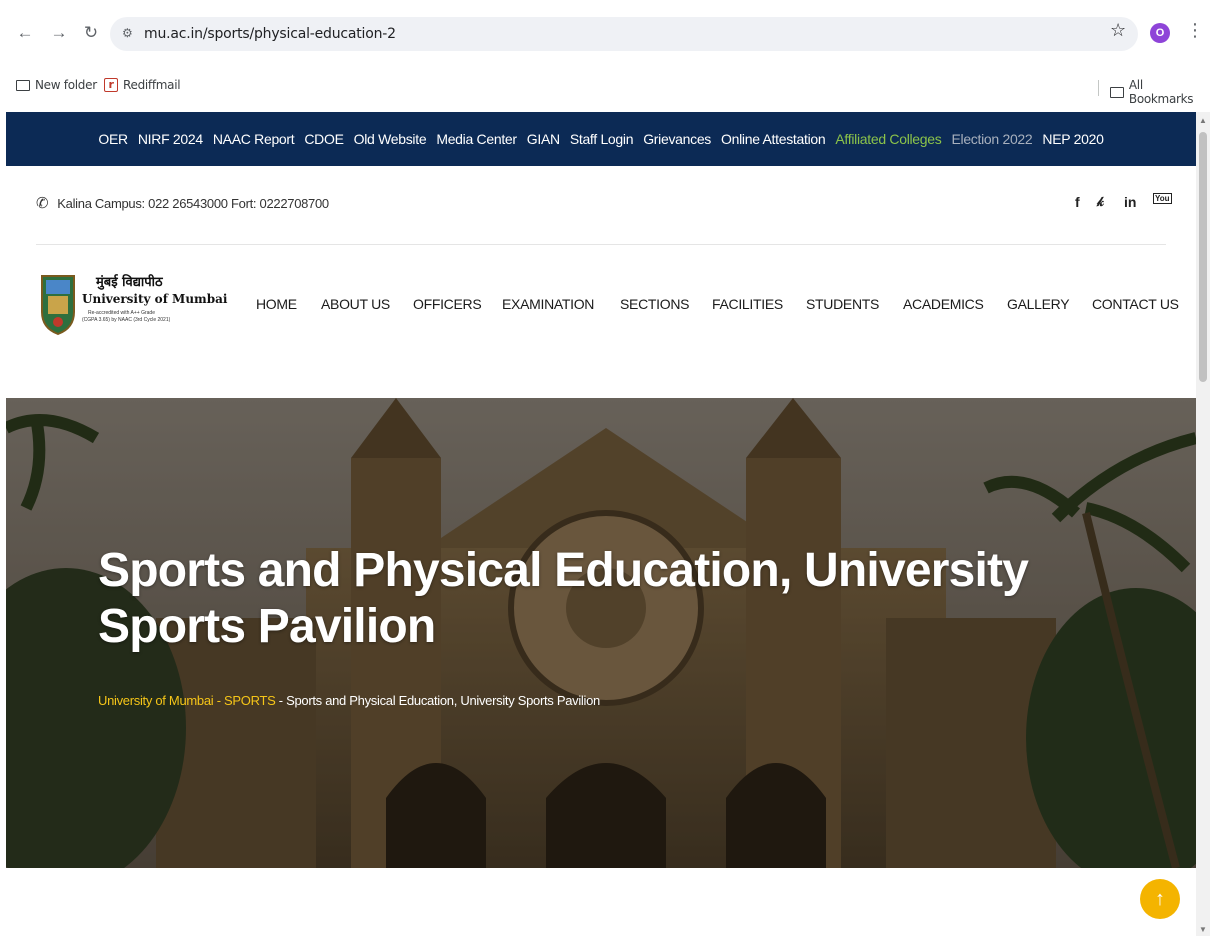  Describe the element at coordinates (1162, 198) in the screenshot. I see `youtube-icon: You` at that location.